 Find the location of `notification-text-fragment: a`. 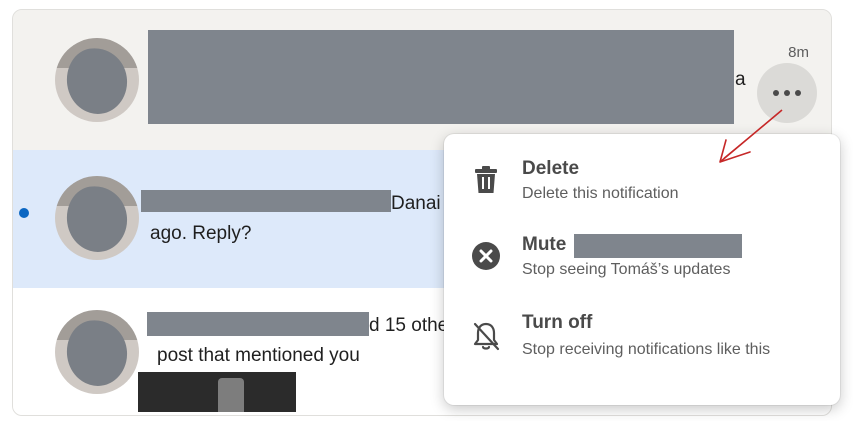

notification-text-fragment: a is located at coordinates (740, 79).